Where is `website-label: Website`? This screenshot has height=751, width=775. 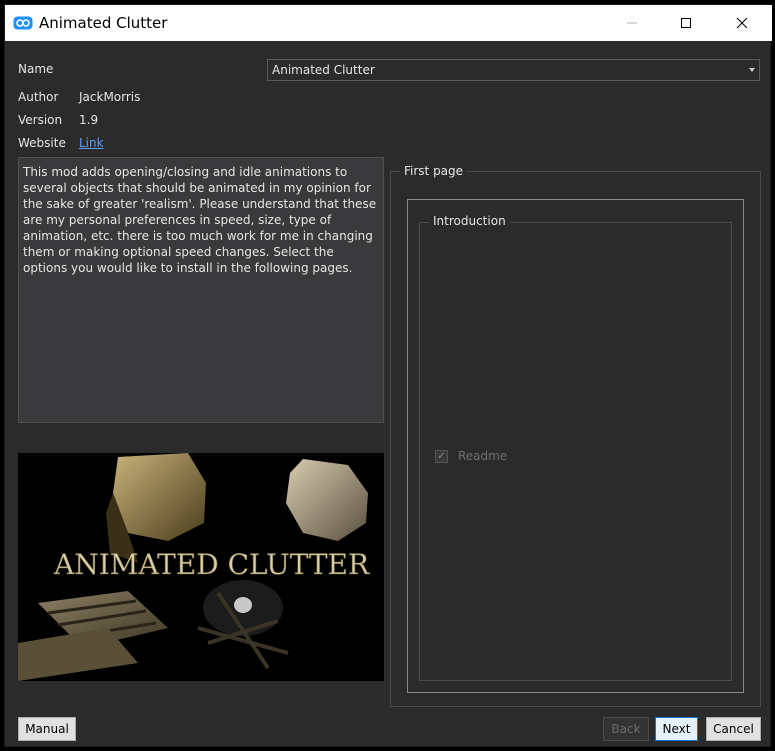
website-label: Website is located at coordinates (42, 143).